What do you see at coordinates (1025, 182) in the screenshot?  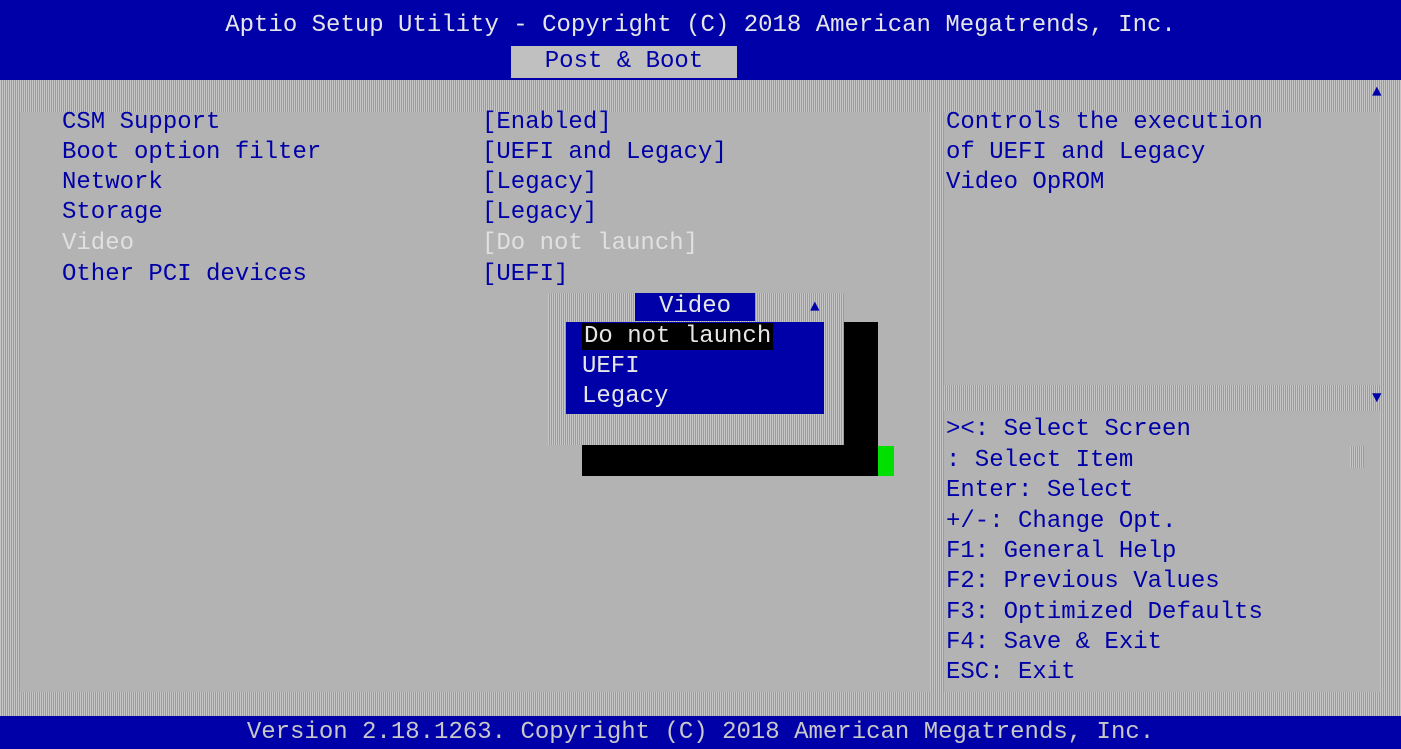 I see `help-text-line: Video OpROM` at bounding box center [1025, 182].